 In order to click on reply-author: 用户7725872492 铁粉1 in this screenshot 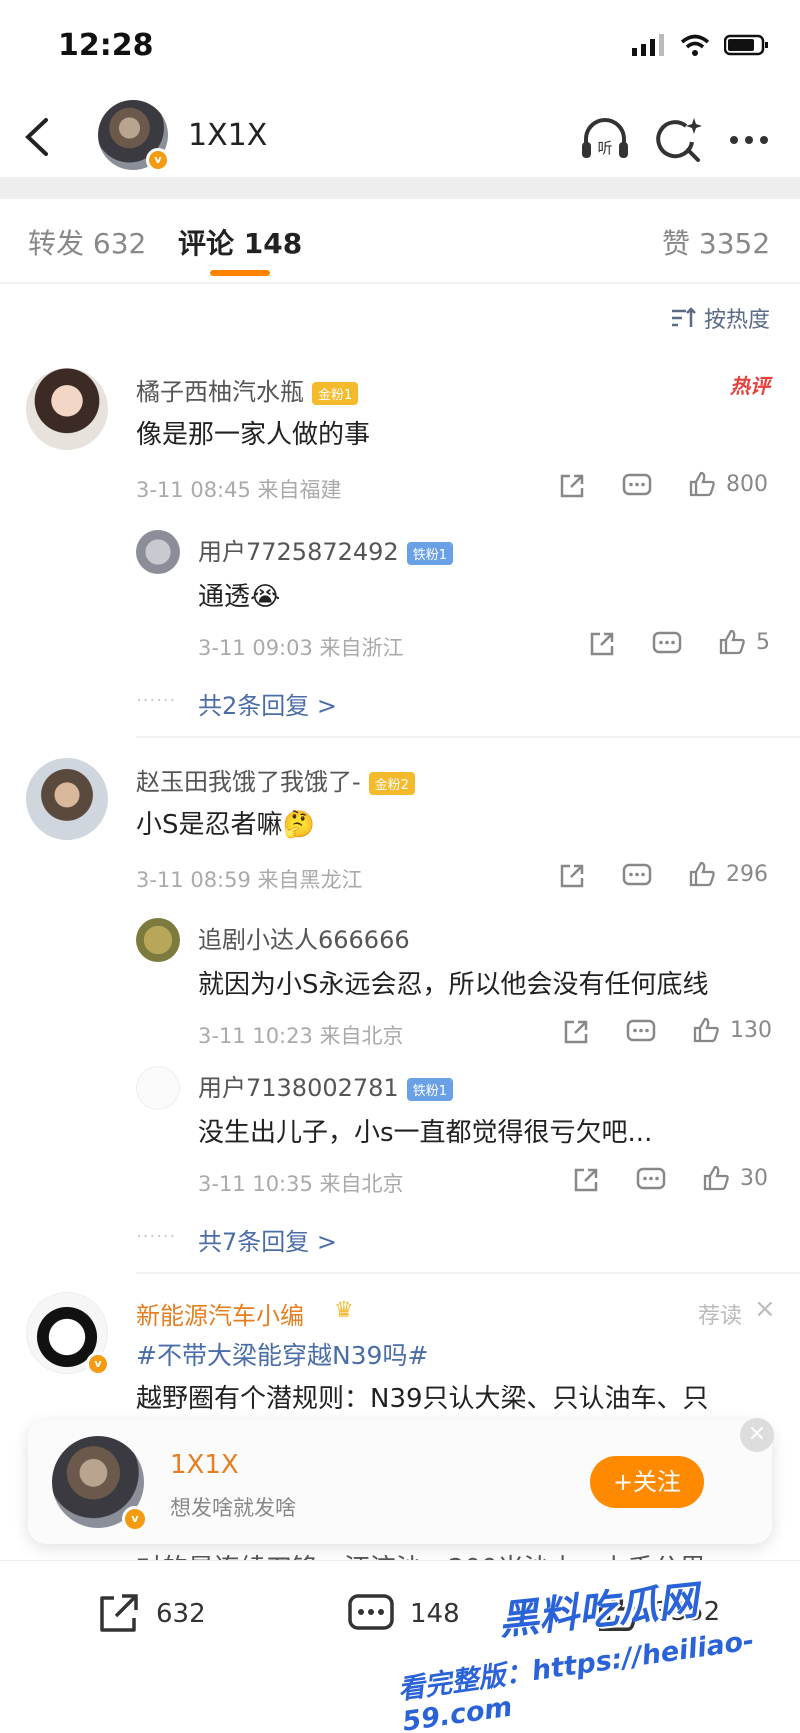, I will do `click(325, 549)`.